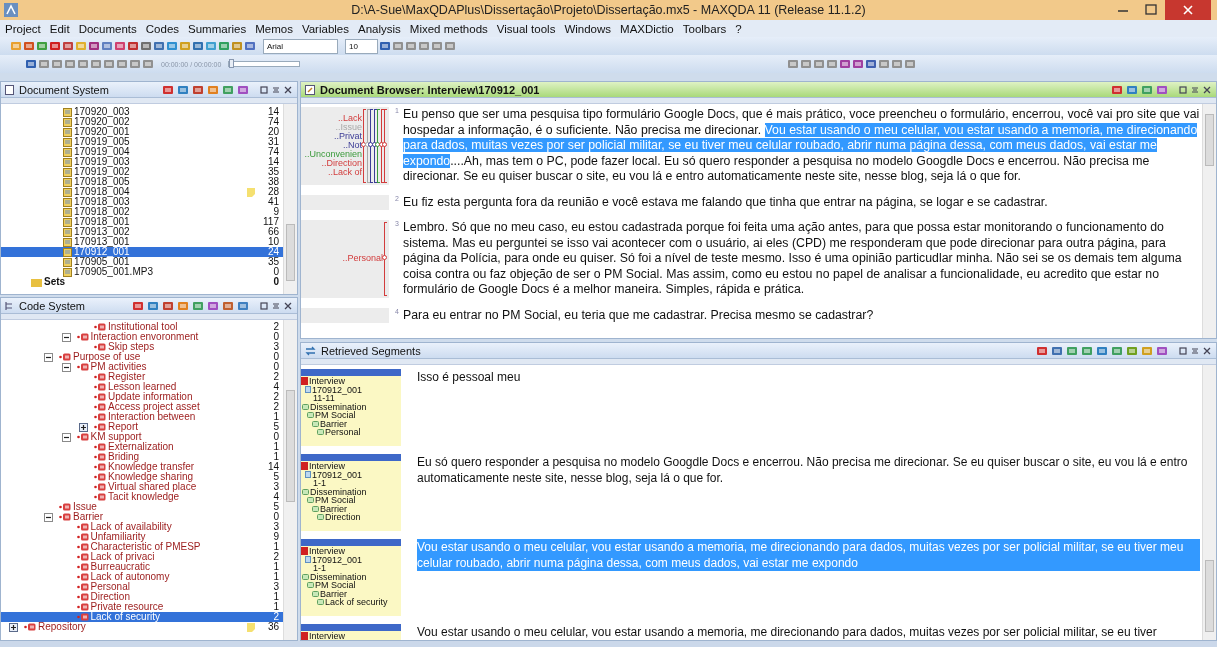 Image resolution: width=1217 pixels, height=647 pixels. I want to click on tree-item: 170920_003 14, so click(142, 112).